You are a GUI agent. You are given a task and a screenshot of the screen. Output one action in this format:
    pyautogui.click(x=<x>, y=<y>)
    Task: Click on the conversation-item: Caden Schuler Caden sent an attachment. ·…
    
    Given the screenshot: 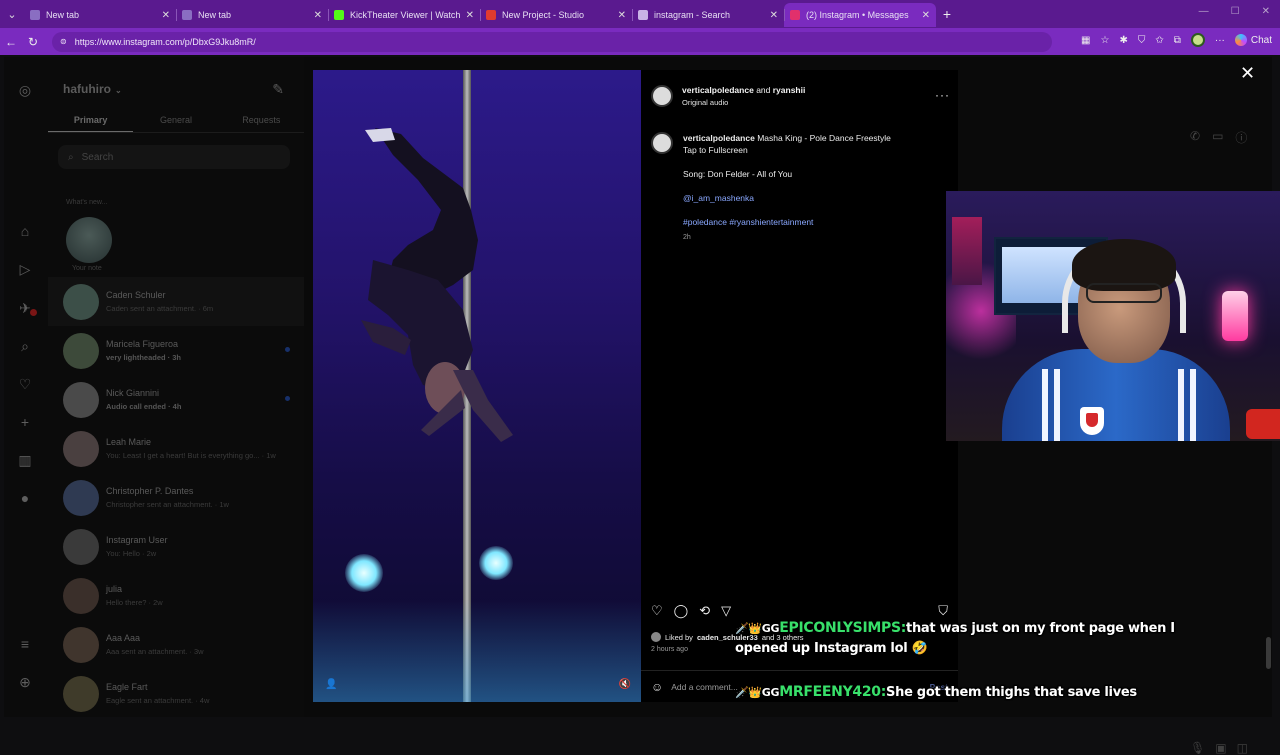 What is the action you would take?
    pyautogui.click(x=176, y=301)
    